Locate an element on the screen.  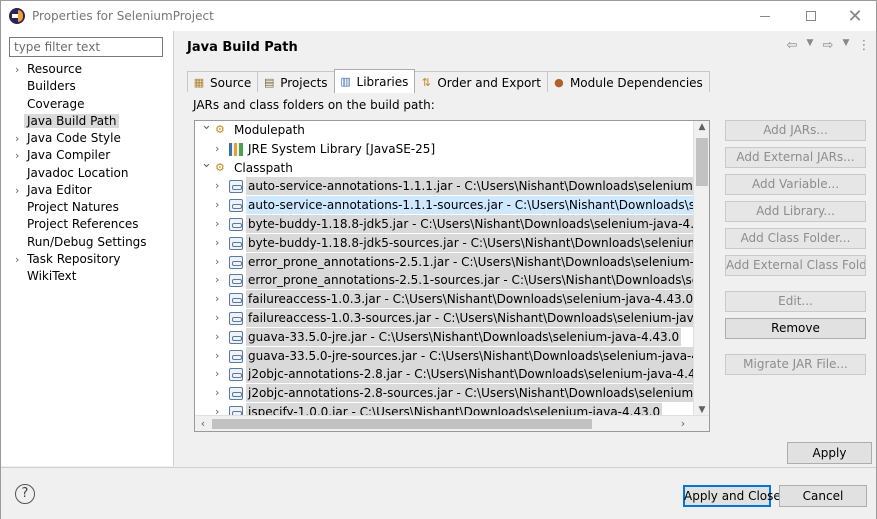
minimize-button is located at coordinates (765, 16).